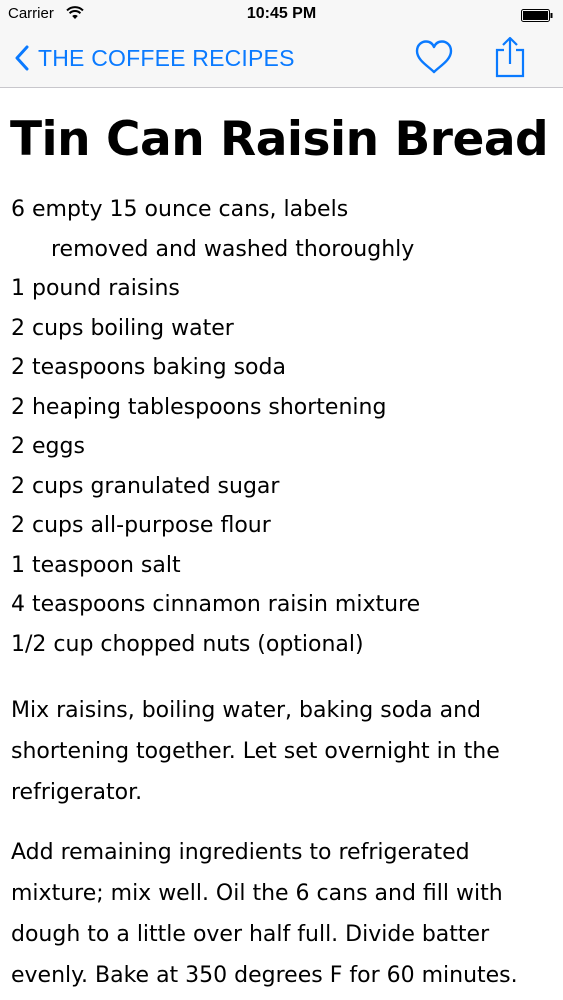 The image size is (563, 1000). I want to click on ingredient-item: 6 empty 15 ounce cans, labels, so click(180, 209).